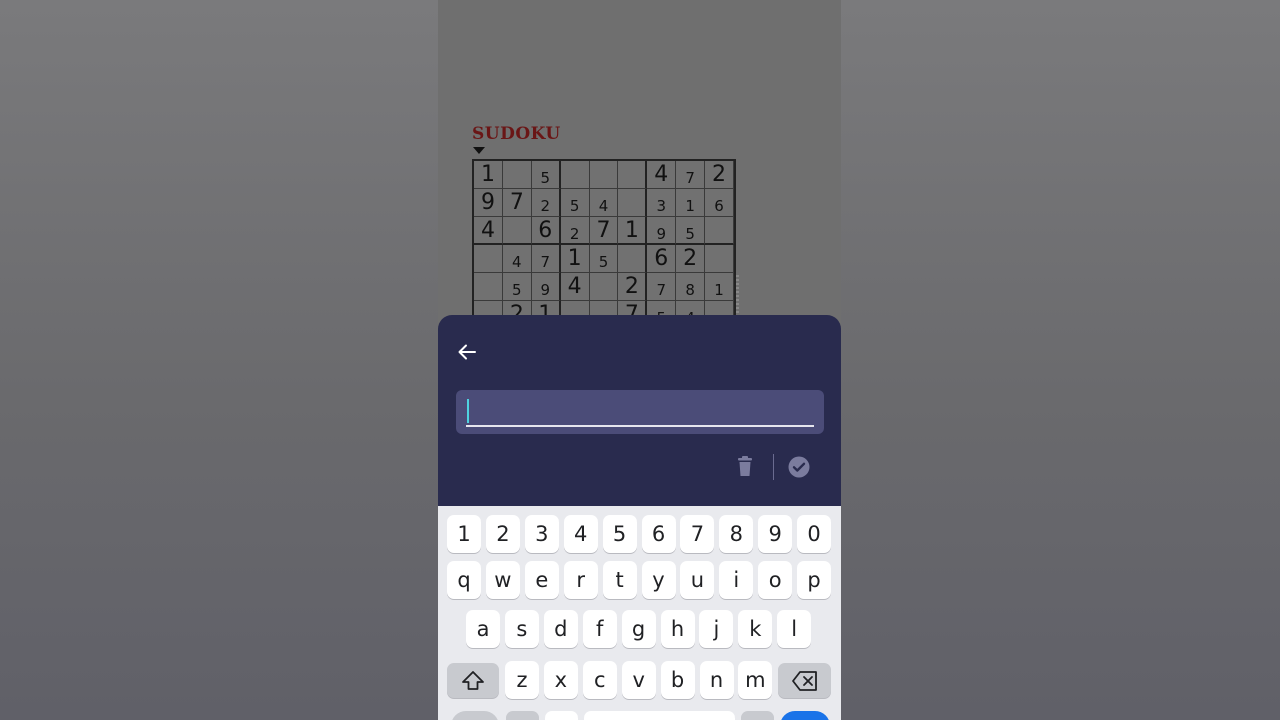 Image resolution: width=1280 pixels, height=720 pixels. I want to click on key-b: b, so click(677, 680).